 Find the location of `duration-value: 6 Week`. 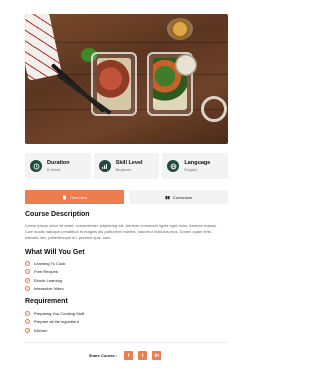

duration-value: 6 Week is located at coordinates (54, 169).